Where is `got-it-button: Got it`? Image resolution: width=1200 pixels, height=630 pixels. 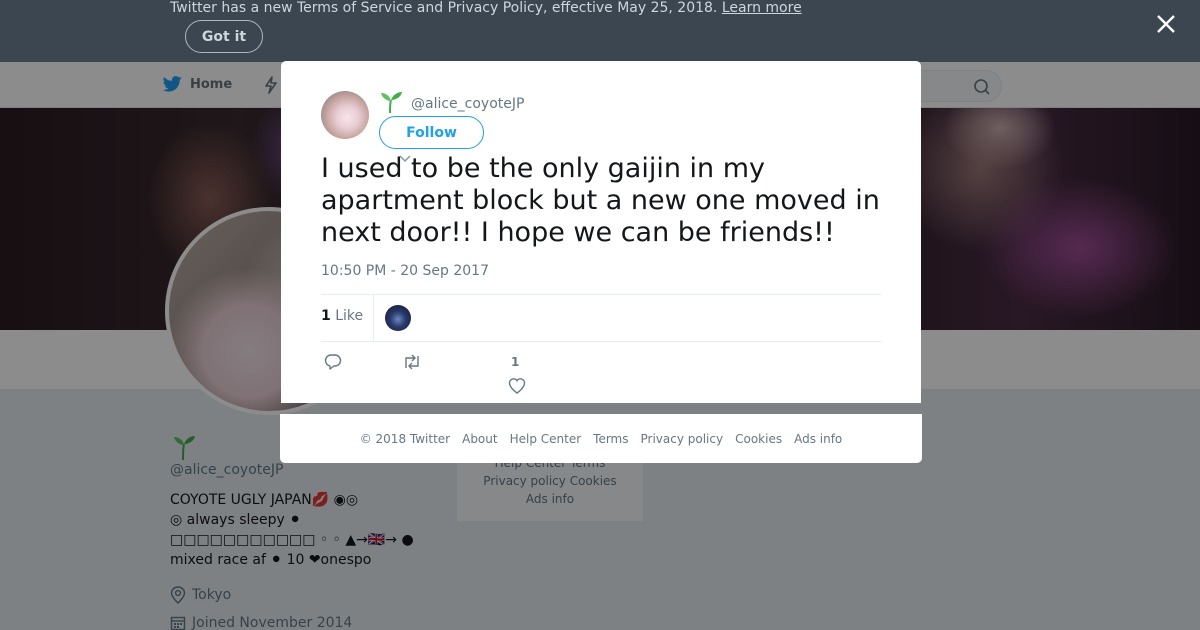
got-it-button: Got it is located at coordinates (224, 36).